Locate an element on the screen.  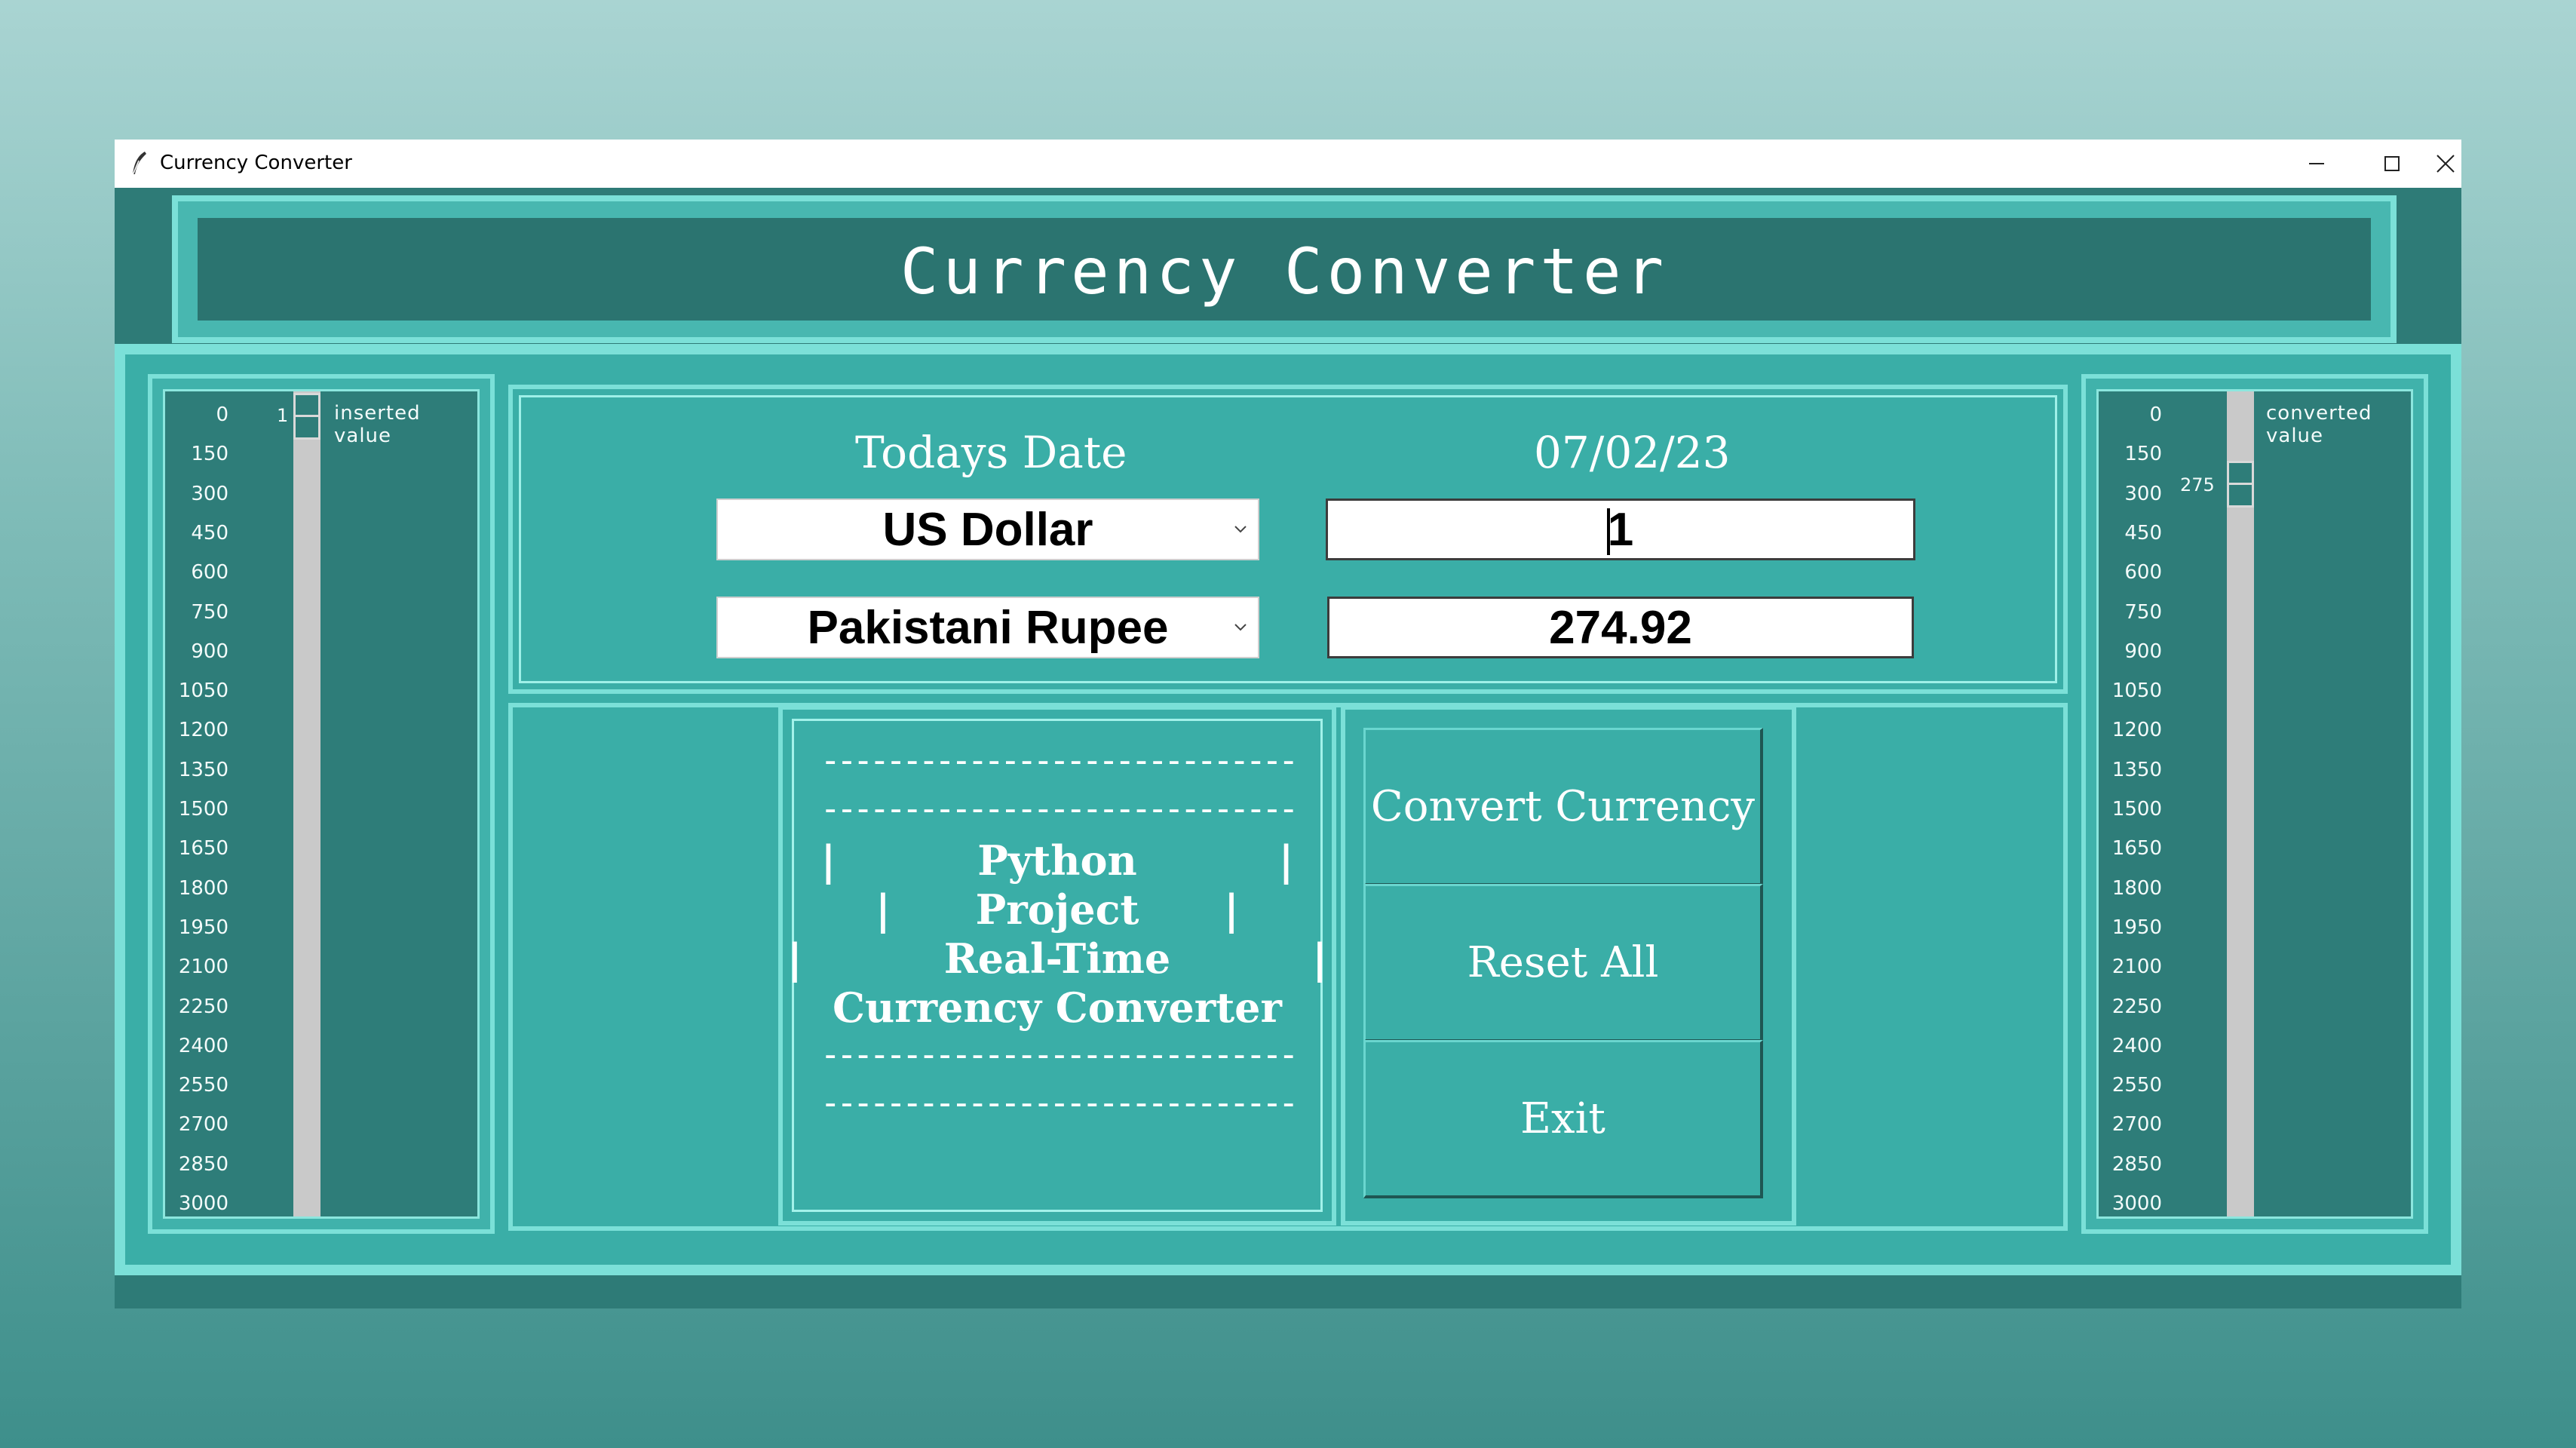
info-line-project: | Project | is located at coordinates (1057, 909).